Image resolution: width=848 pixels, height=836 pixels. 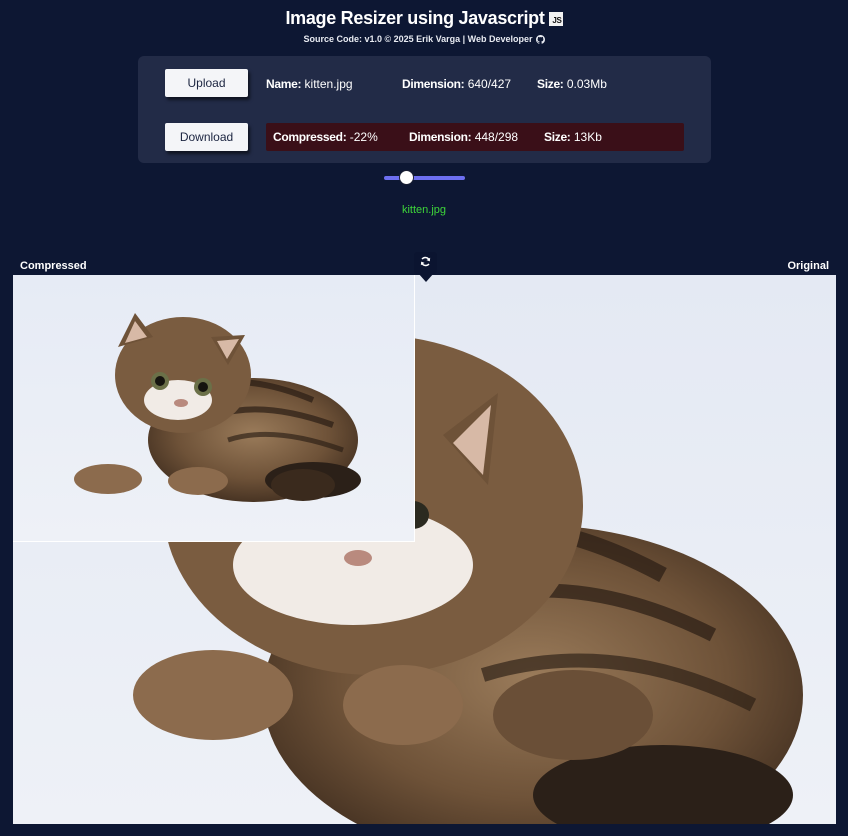 What do you see at coordinates (406, 177) in the screenshot?
I see `slider-thumb` at bounding box center [406, 177].